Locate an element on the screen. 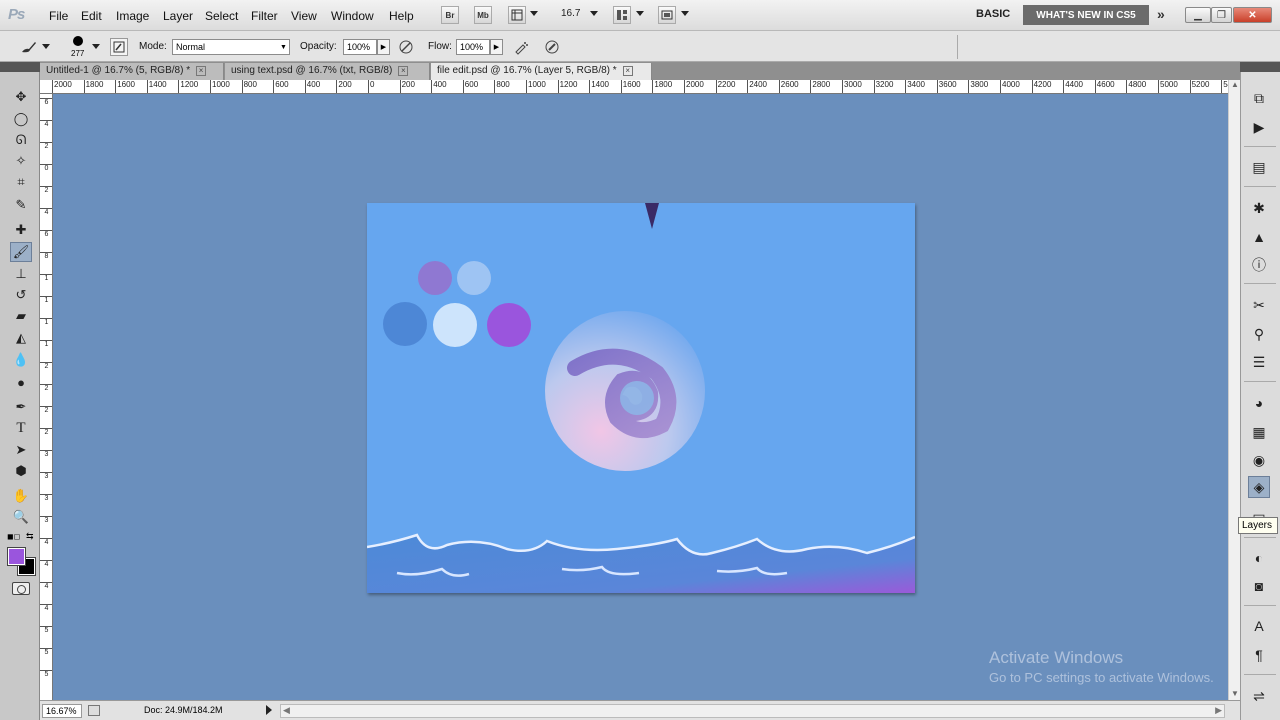 The image size is (1280, 720). eyedropper-tool: ✎ is located at coordinates (21, 205).